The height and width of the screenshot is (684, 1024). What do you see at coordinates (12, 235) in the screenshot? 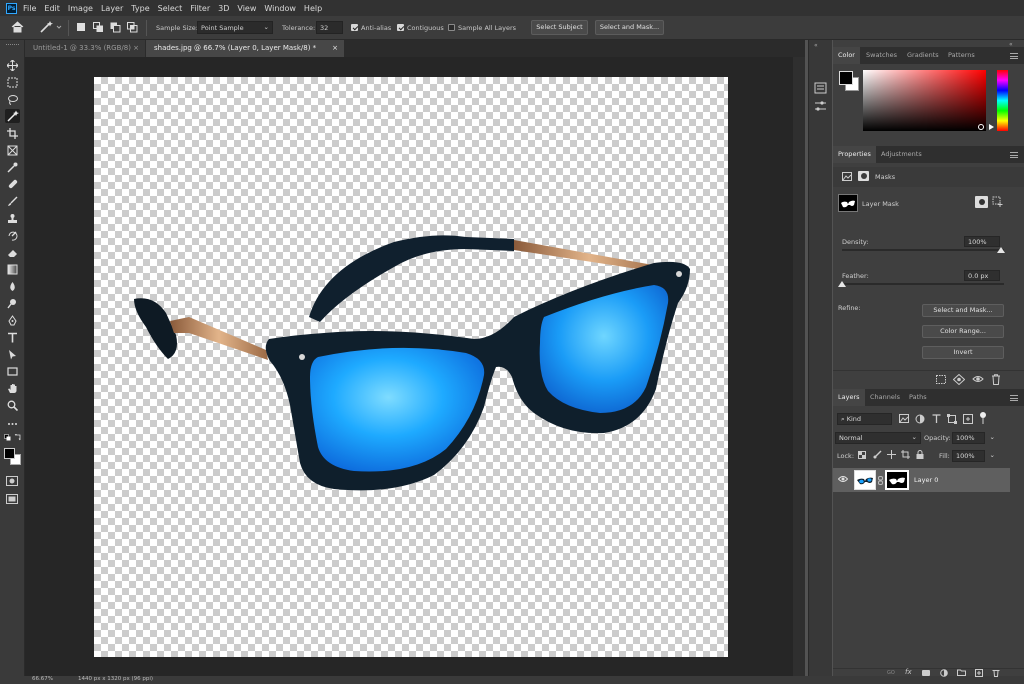
I see `history-brush-tool-icon` at bounding box center [12, 235].